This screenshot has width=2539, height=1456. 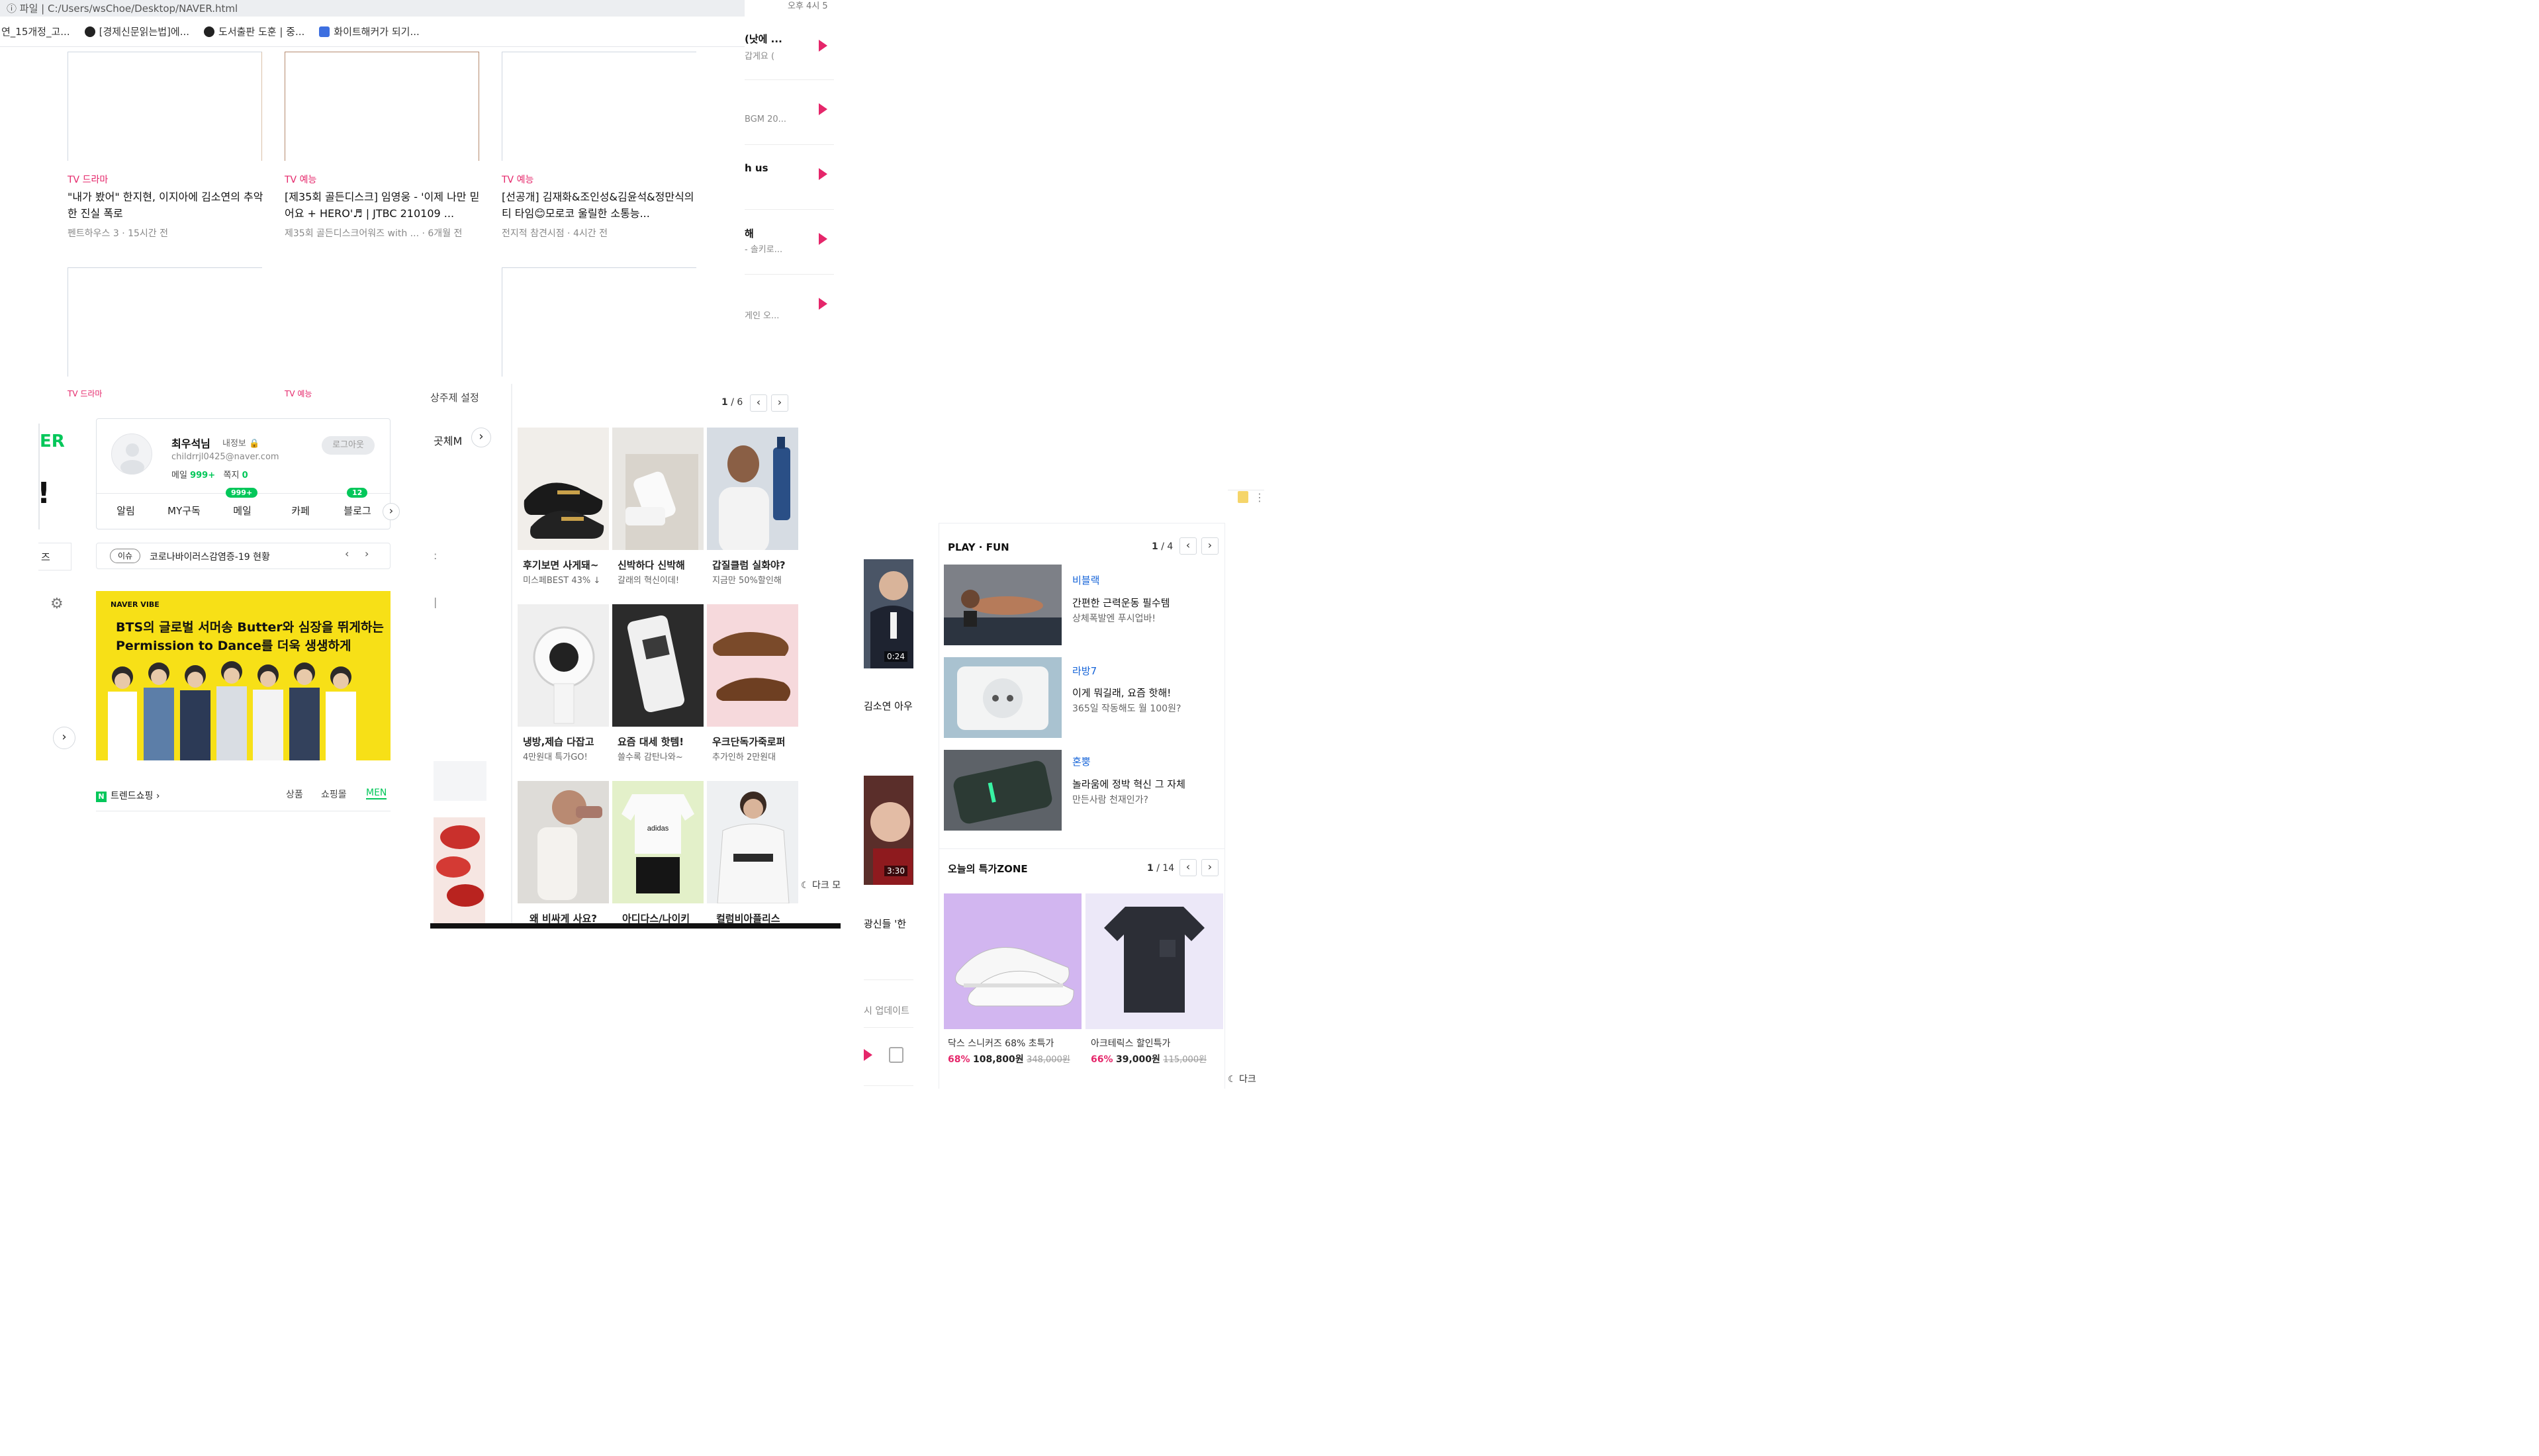 What do you see at coordinates (57, 604) in the screenshot?
I see `gear-icon: ⚙` at bounding box center [57, 604].